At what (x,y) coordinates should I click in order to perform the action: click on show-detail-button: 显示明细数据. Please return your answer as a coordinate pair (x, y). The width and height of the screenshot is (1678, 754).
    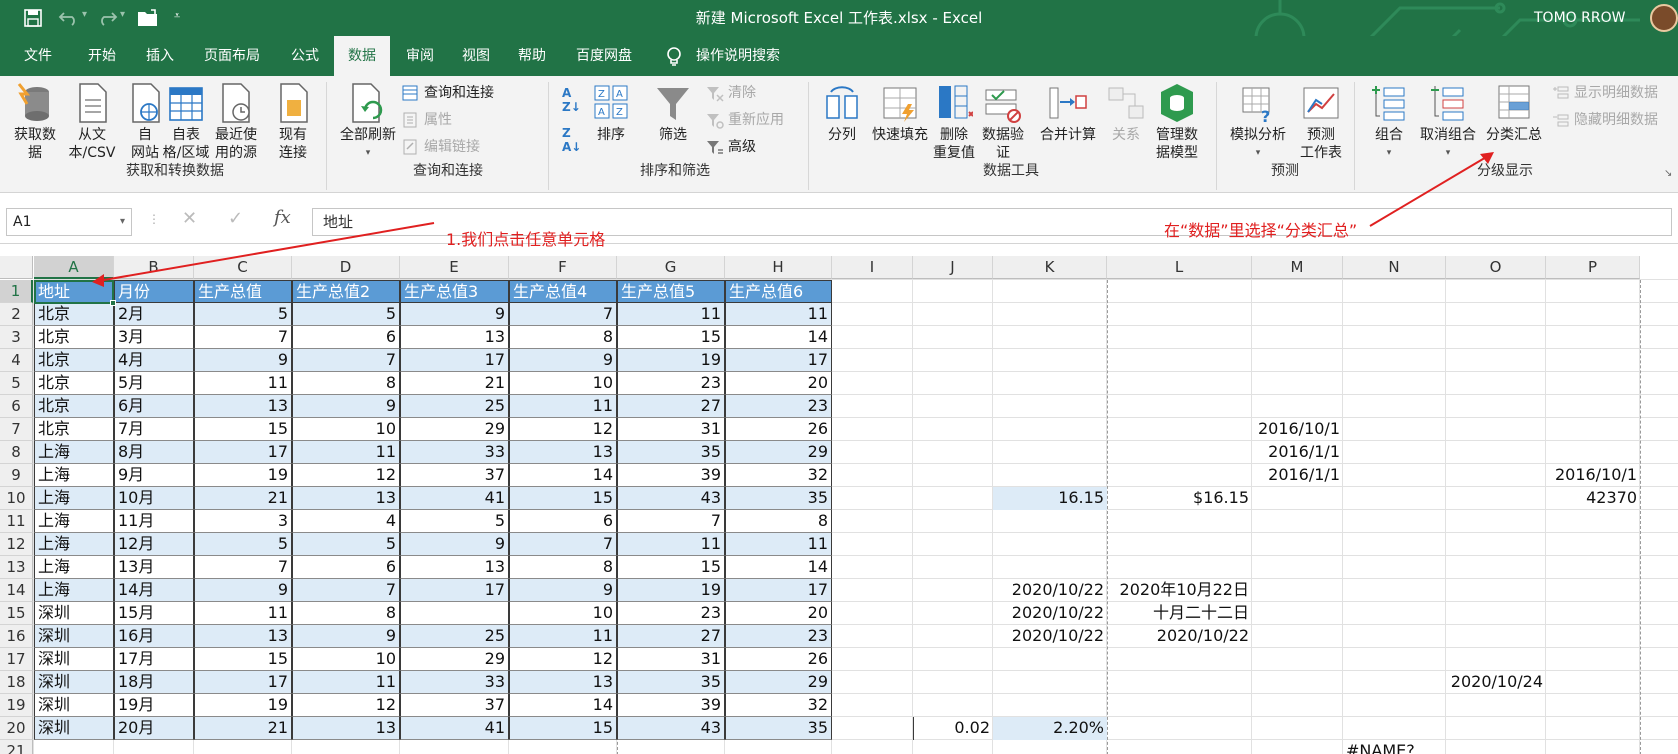
    Looking at the image, I should click on (1616, 93).